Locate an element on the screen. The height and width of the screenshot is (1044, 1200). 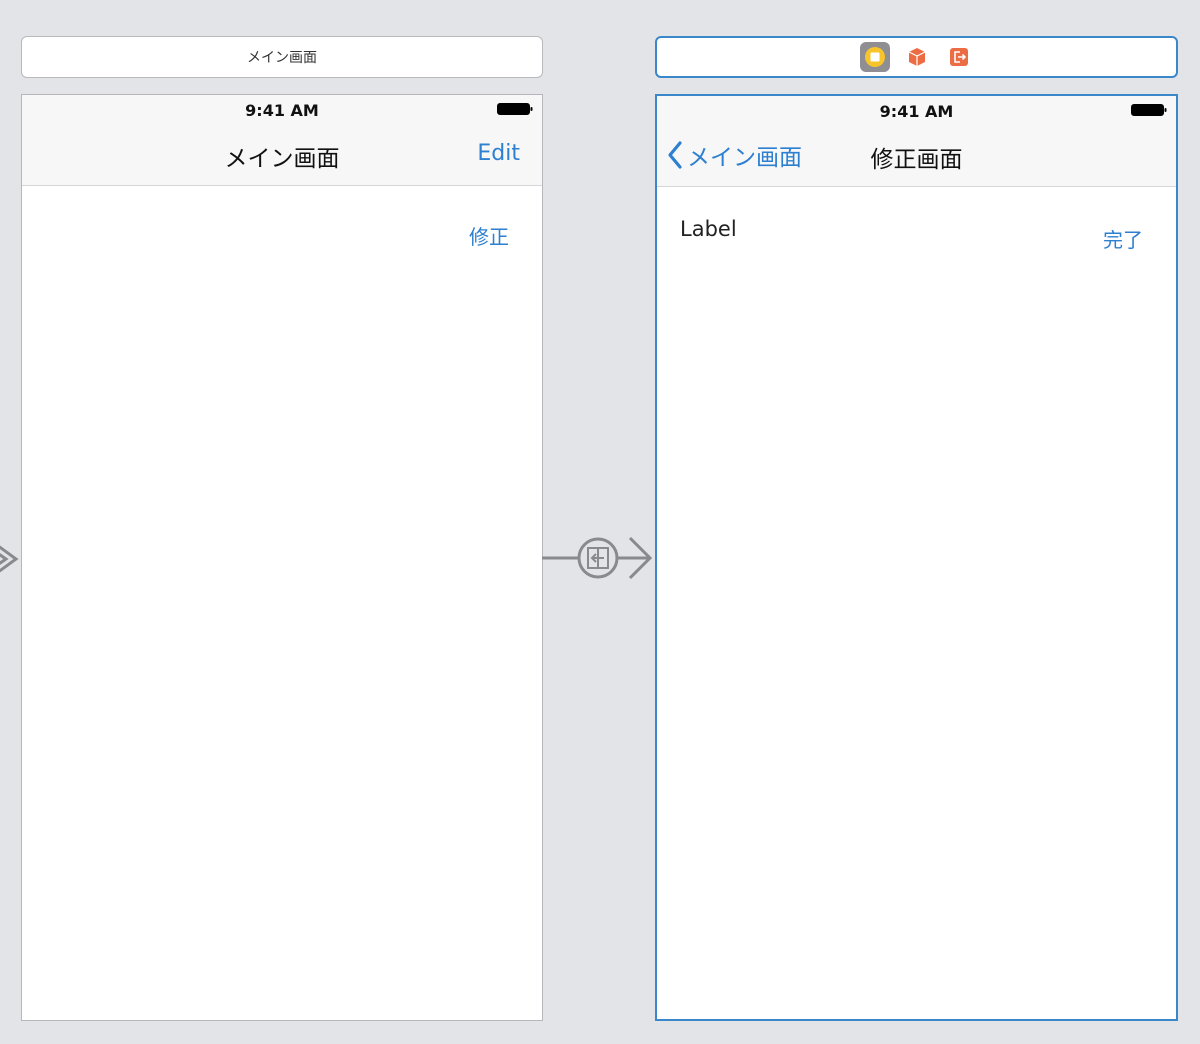
main-navigation-bar: 9:41 AM メイン画面 Edit is located at coordinates (282, 140).